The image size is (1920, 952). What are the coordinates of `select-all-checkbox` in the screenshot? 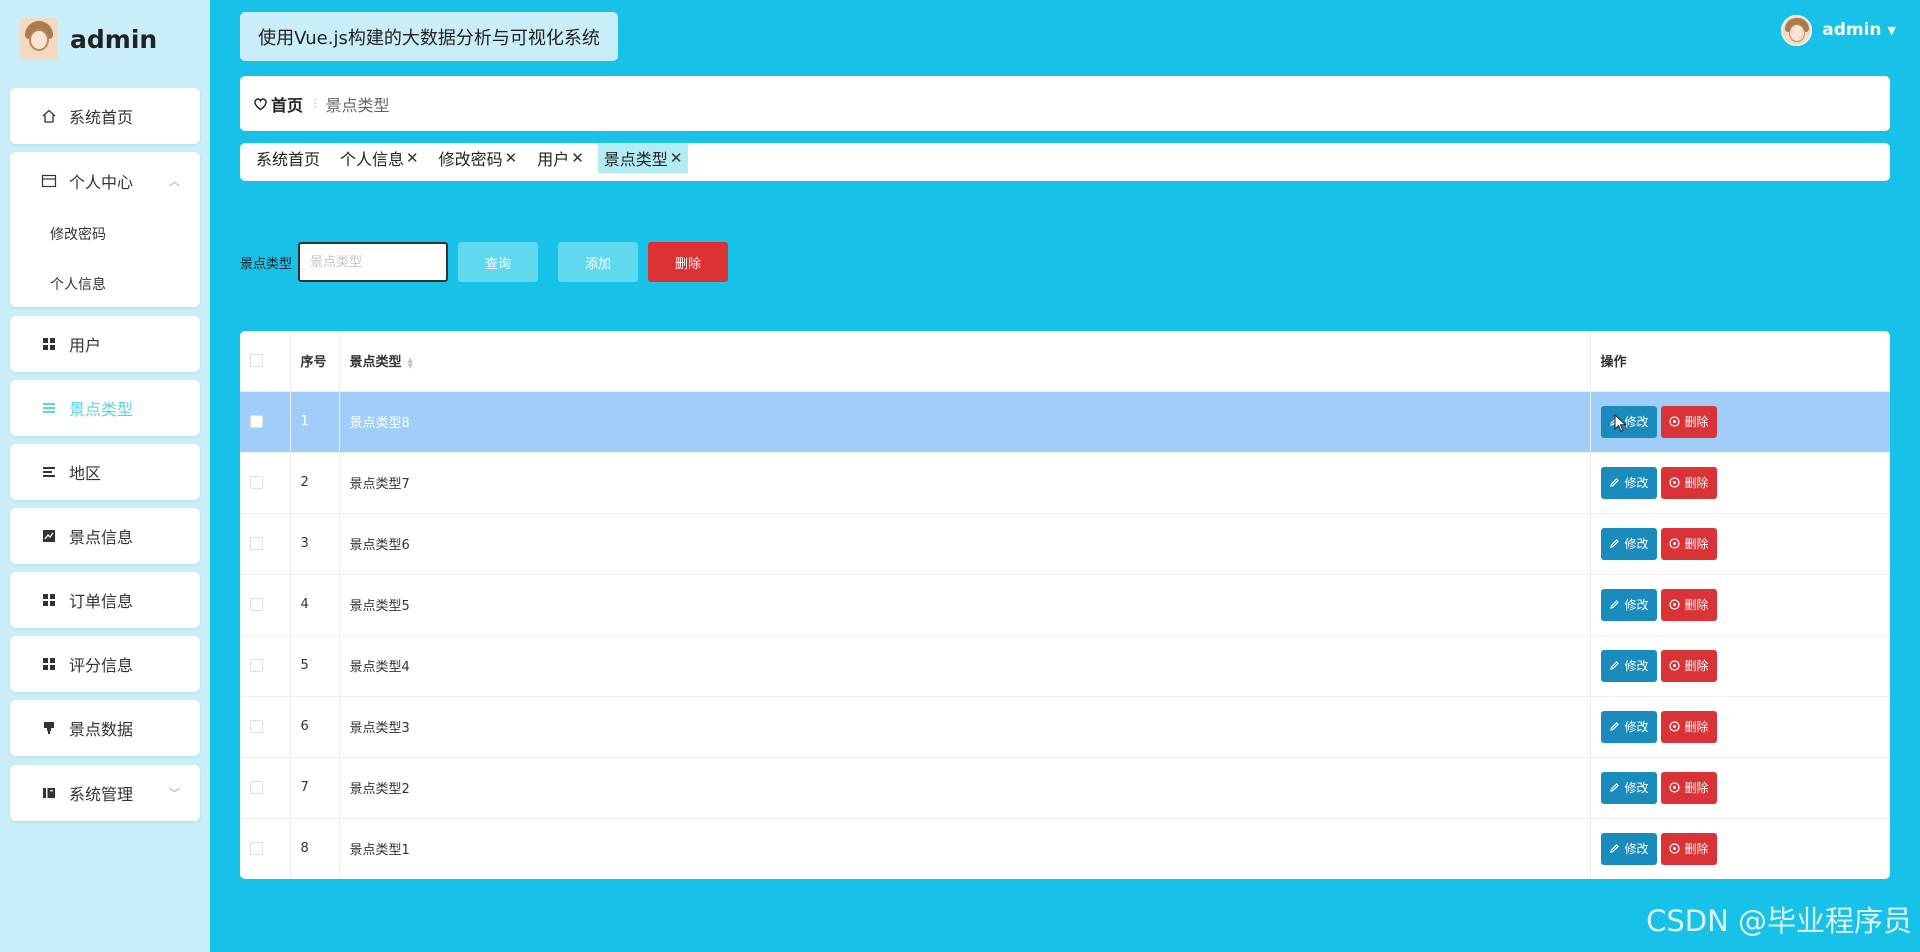 It's located at (256, 361).